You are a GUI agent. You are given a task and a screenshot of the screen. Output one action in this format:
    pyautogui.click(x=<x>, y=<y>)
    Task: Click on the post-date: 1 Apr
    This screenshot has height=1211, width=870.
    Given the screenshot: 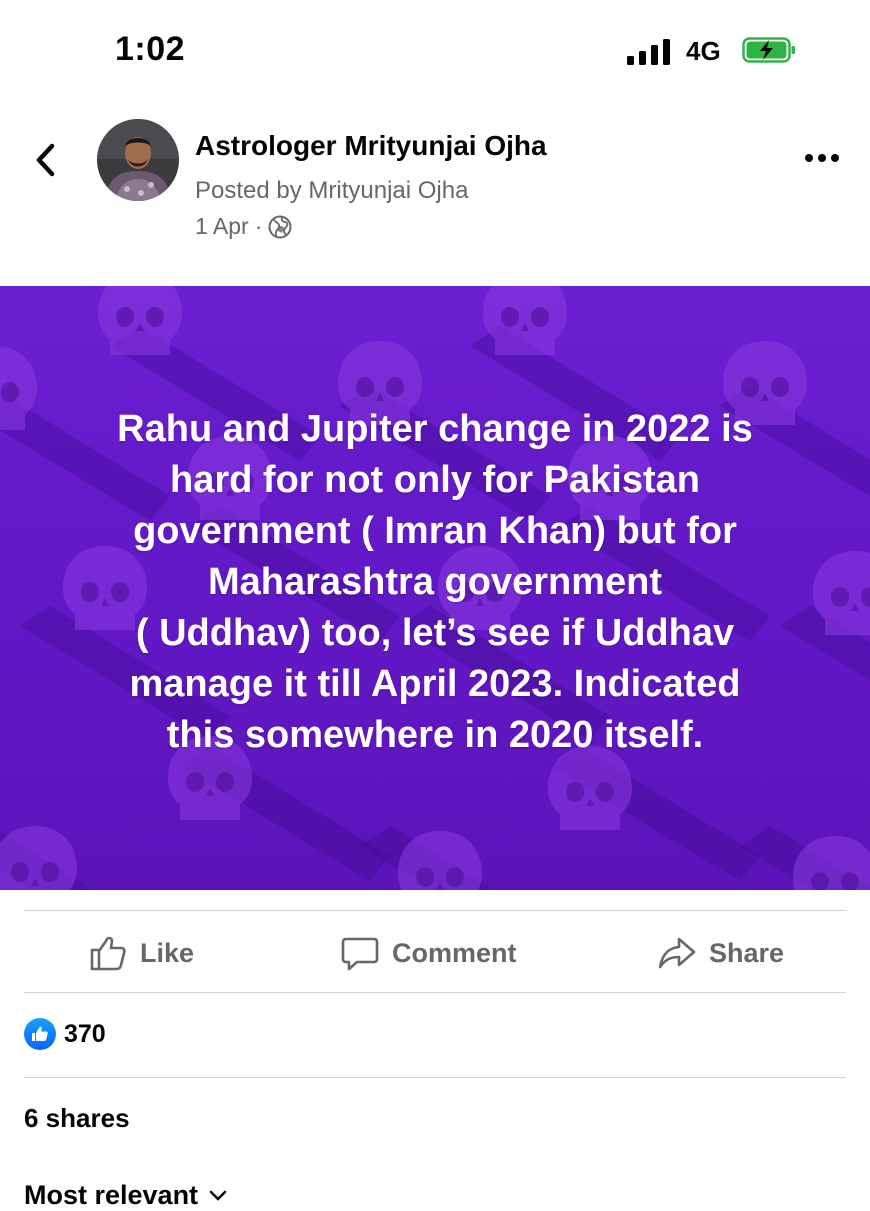 What is the action you would take?
    pyautogui.click(x=222, y=226)
    